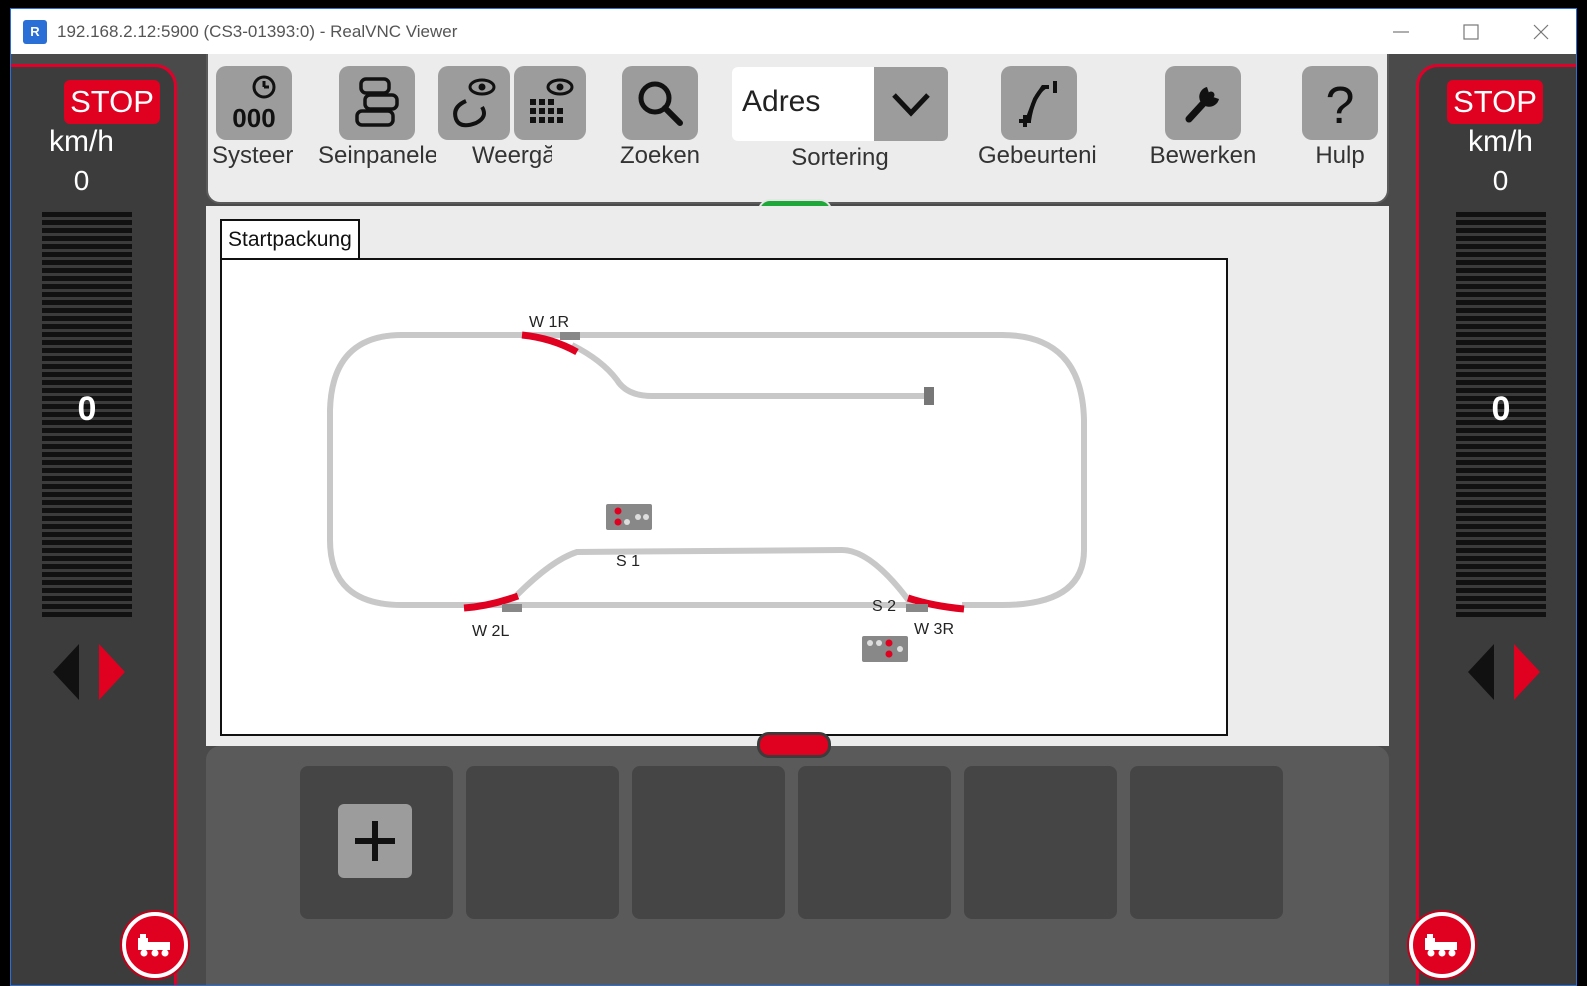 The image size is (1587, 986). I want to click on wrench-icon, so click(1203, 103).